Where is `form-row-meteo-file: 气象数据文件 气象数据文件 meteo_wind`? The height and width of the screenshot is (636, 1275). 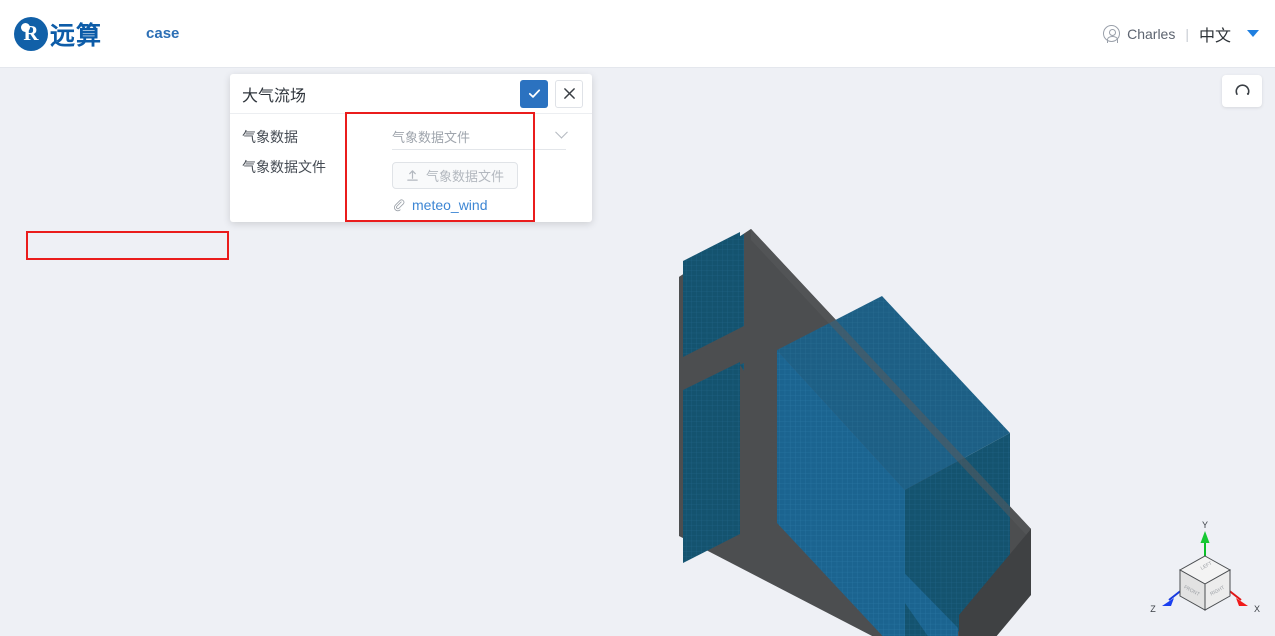 form-row-meteo-file: 气象数据文件 气象数据文件 meteo_wind is located at coordinates (411, 183).